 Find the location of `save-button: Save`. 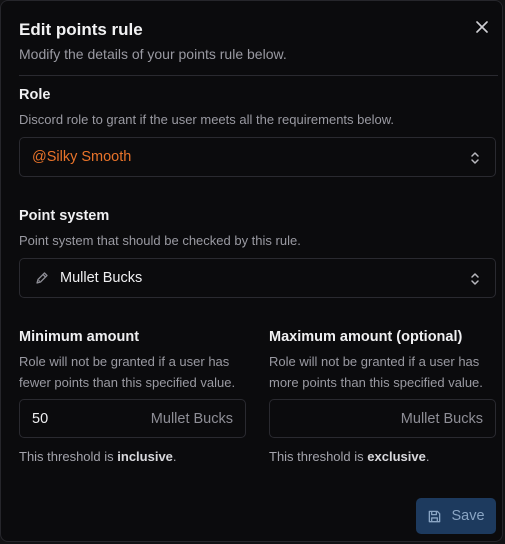

save-button: Save is located at coordinates (456, 516).